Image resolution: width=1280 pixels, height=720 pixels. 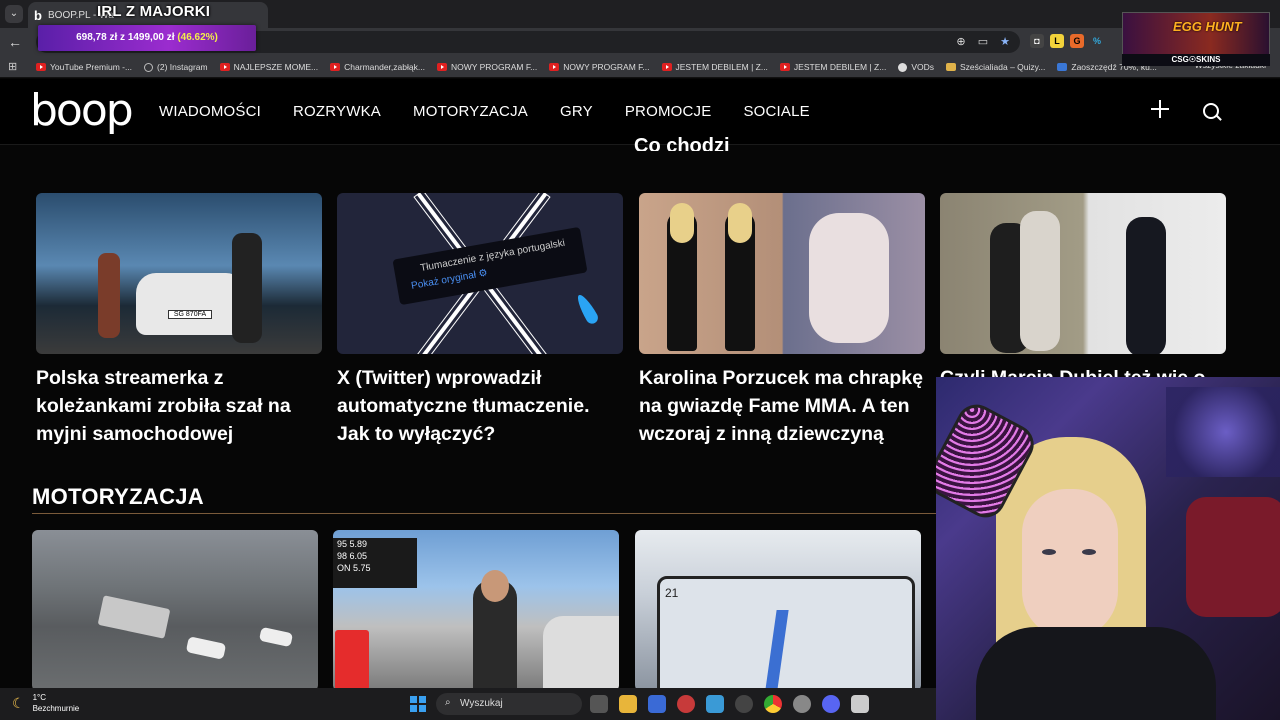 What do you see at coordinates (682, 223) in the screenshot?
I see `hair-shape` at bounding box center [682, 223].